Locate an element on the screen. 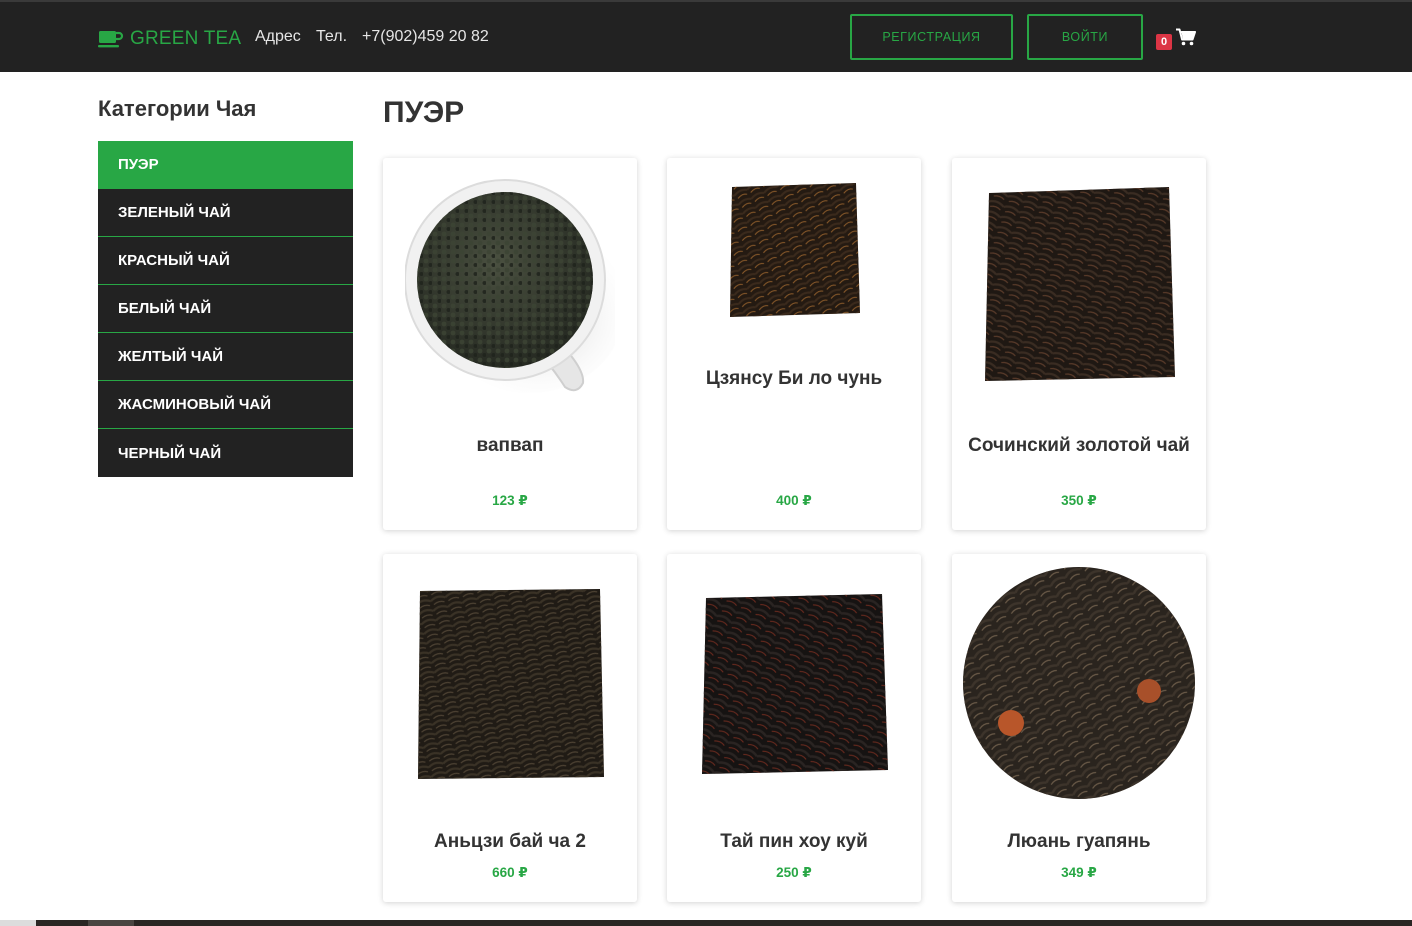  product-price: 400 ₽ is located at coordinates (794, 500).